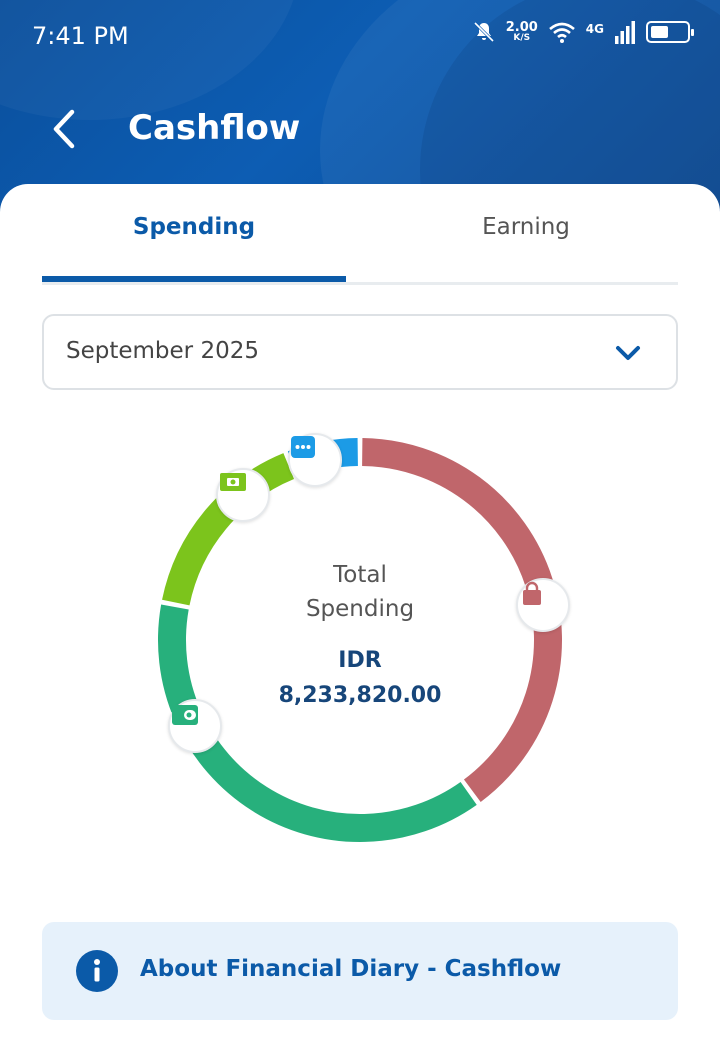 This screenshot has height=1060, width=720. Describe the element at coordinates (195, 725) in the screenshot. I see `wallet-icon` at that location.